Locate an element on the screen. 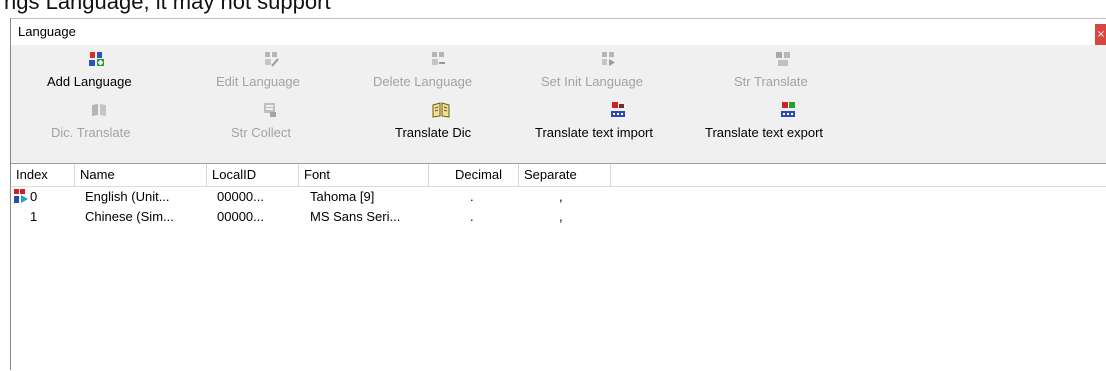 This screenshot has height=371, width=1106. row-index: 0 is located at coordinates (34, 196).